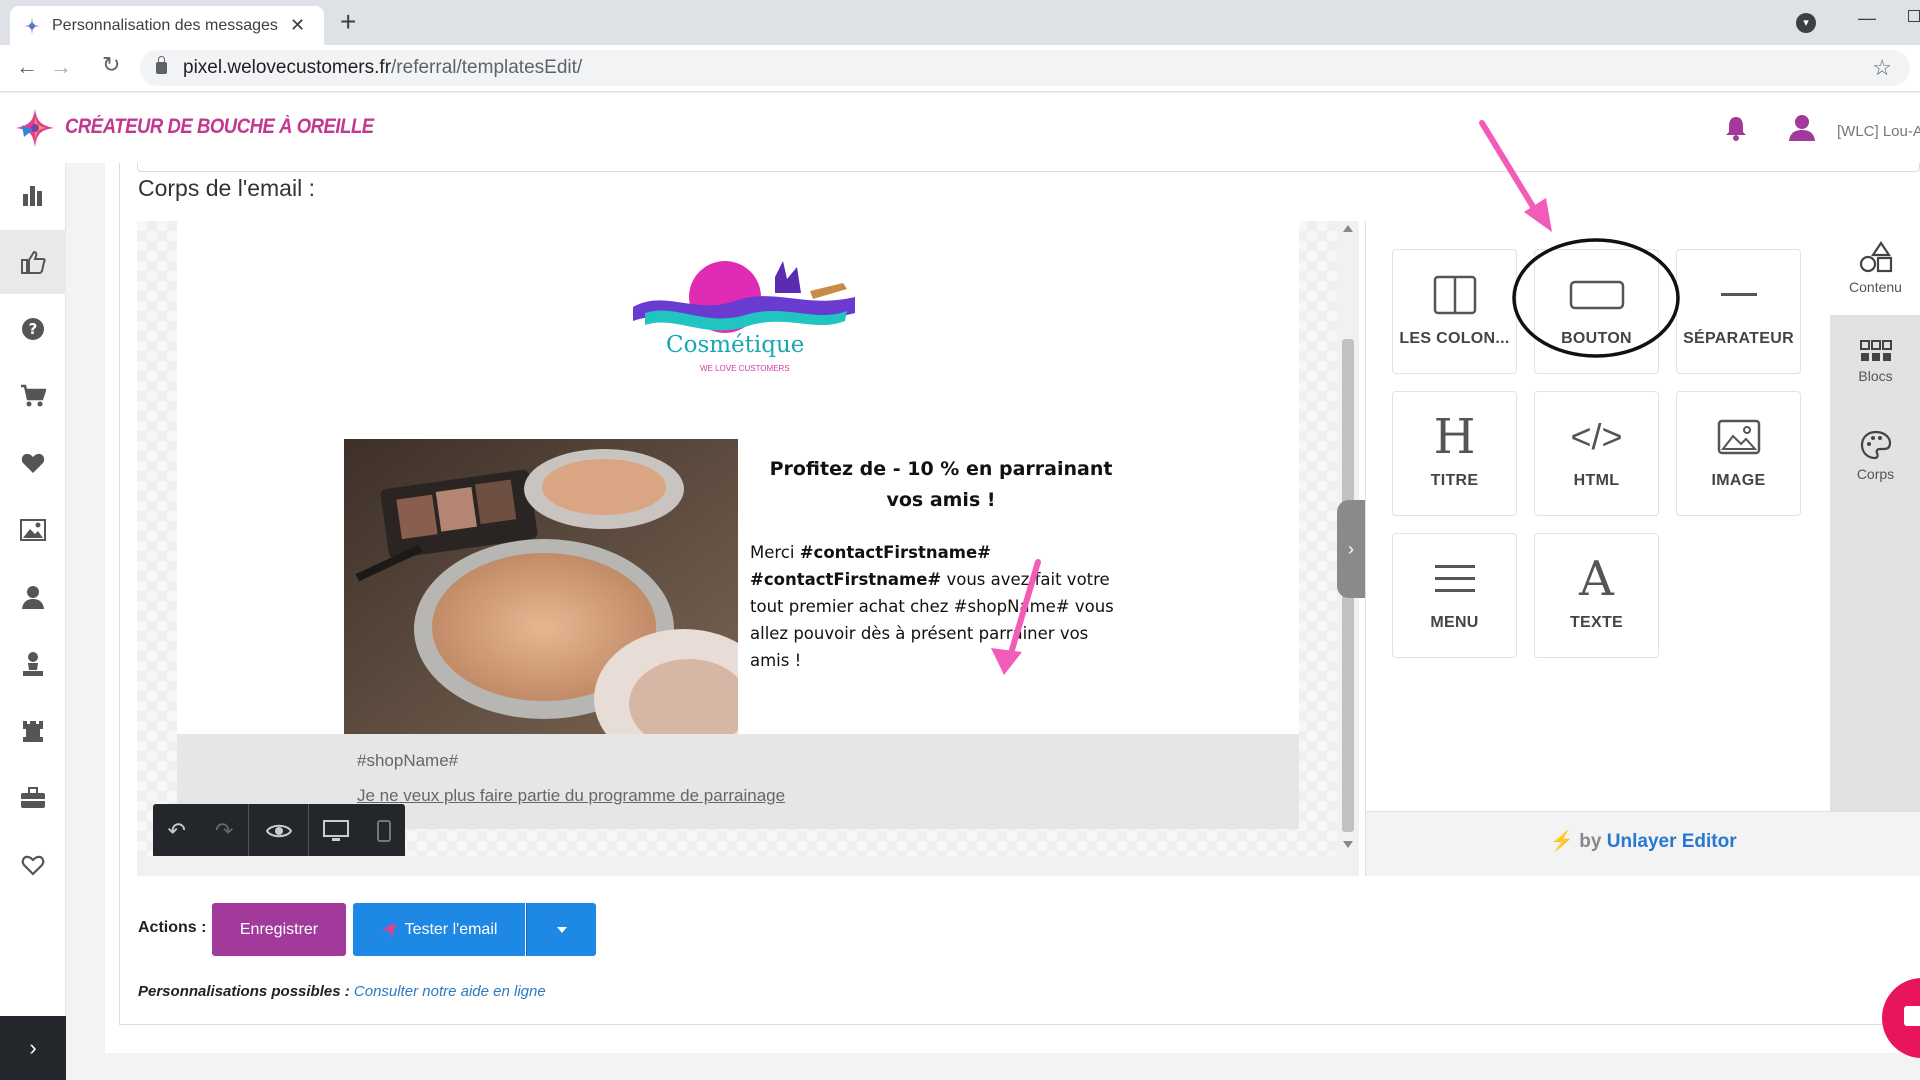 The width and height of the screenshot is (1920, 1080). What do you see at coordinates (219, 126) in the screenshot?
I see `app-title: CRÉATEUR DE BOUCHE À OREILLE` at bounding box center [219, 126].